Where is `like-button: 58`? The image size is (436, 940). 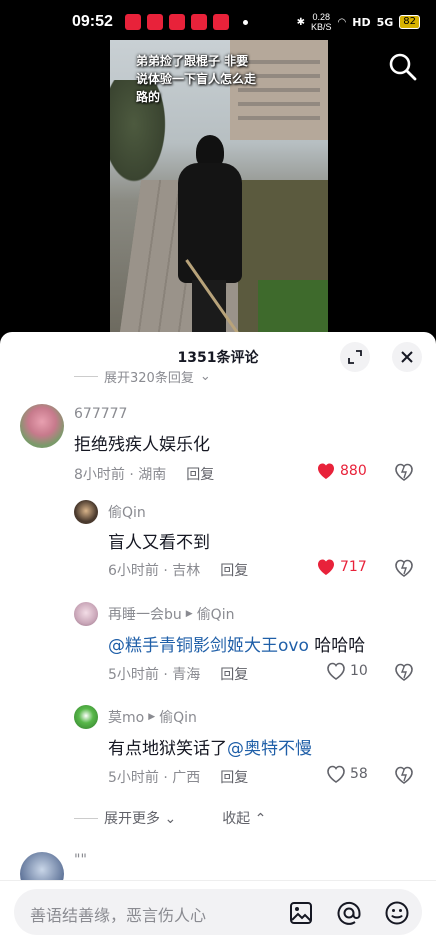
like-button: 58 is located at coordinates (347, 774).